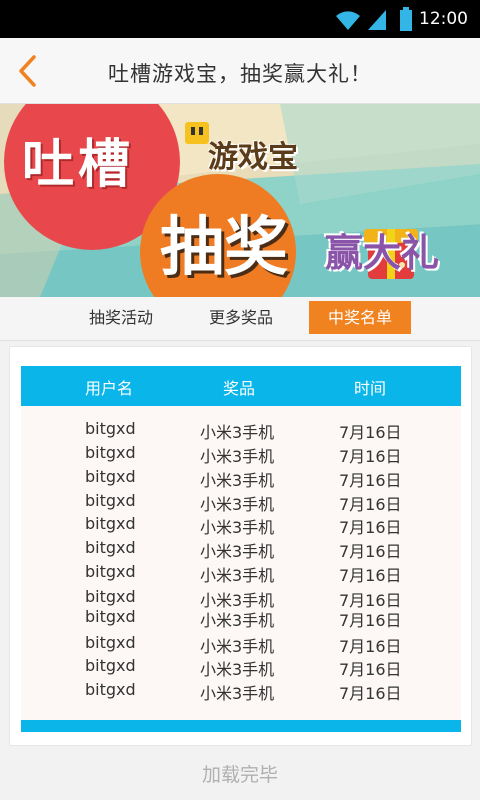 This screenshot has width=480, height=800. I want to click on banner-text-tucao: 吐槽, so click(78, 165).